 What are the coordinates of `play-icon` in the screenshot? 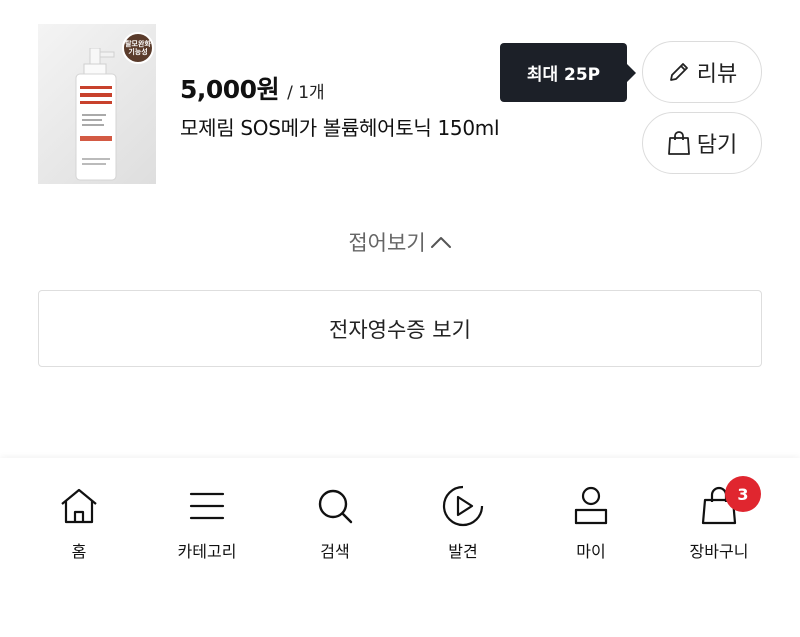 It's located at (463, 506).